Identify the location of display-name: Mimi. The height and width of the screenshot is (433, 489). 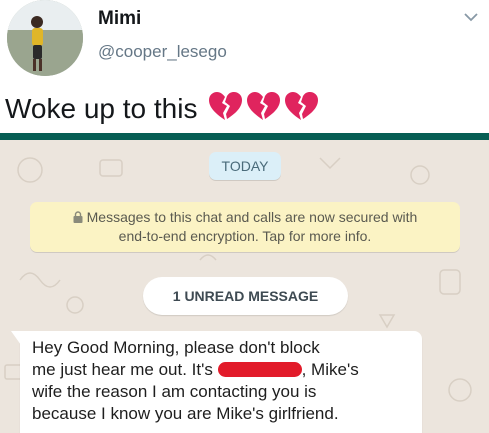
(119, 19).